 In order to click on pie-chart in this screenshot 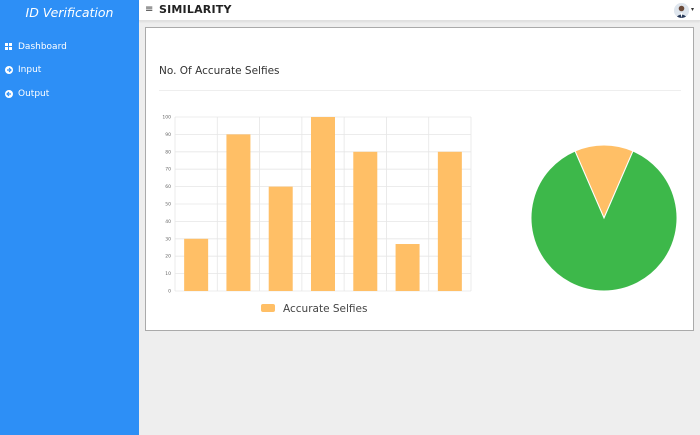, I will do `click(604, 218)`.